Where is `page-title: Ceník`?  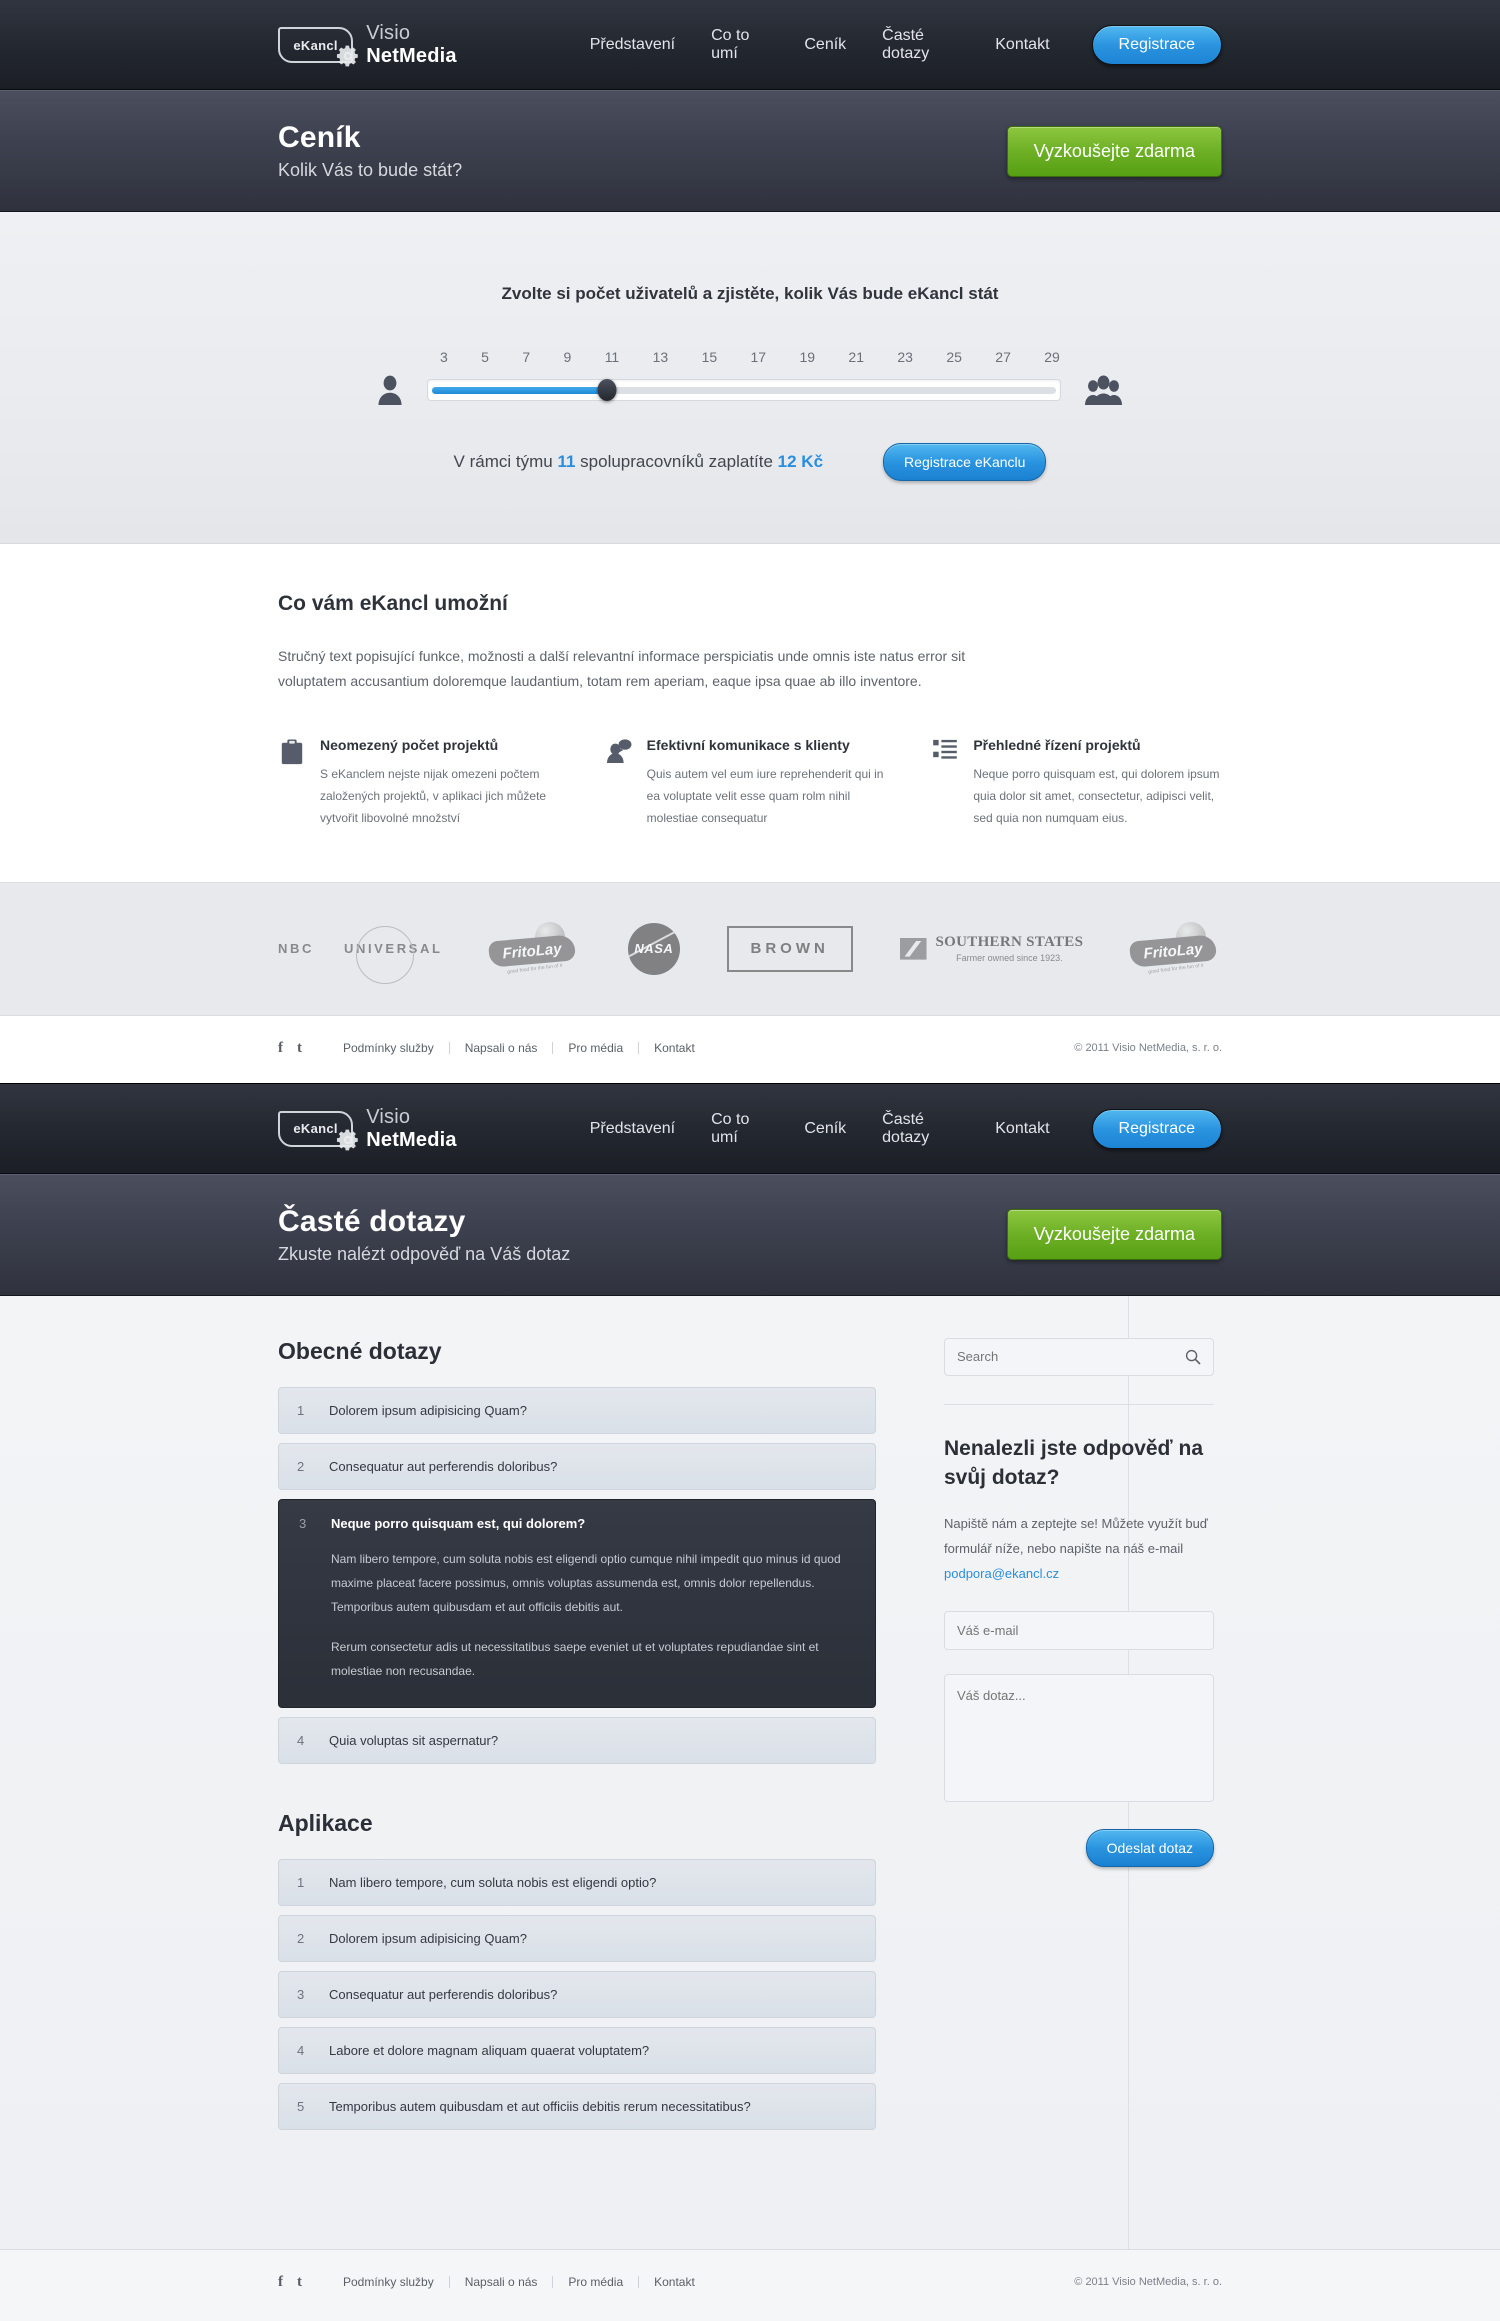 page-title: Ceník is located at coordinates (319, 137).